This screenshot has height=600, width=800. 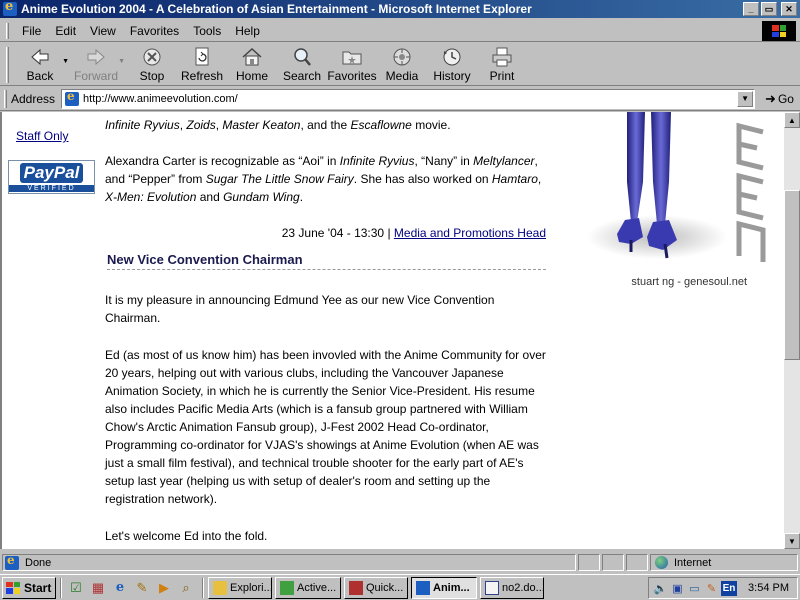 I want to click on favorites-label: Favorites, so click(x=352, y=76).